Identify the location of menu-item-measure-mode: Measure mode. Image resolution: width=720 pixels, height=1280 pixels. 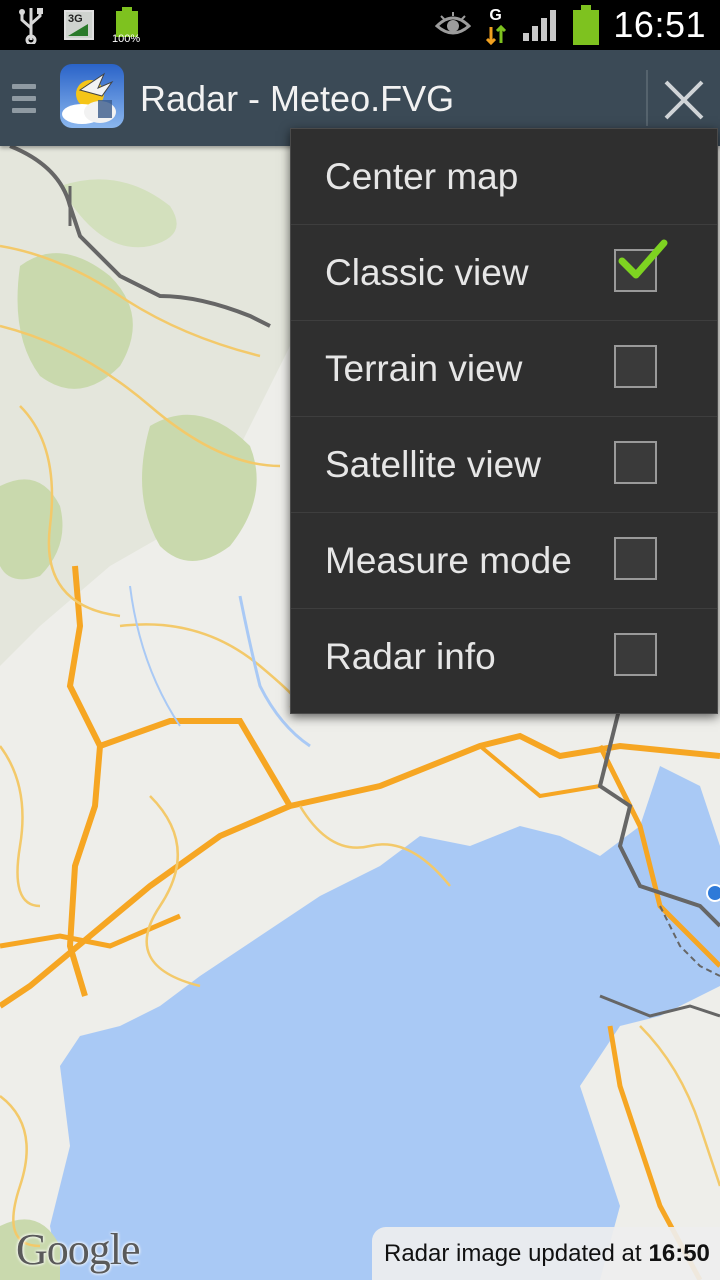
(504, 561).